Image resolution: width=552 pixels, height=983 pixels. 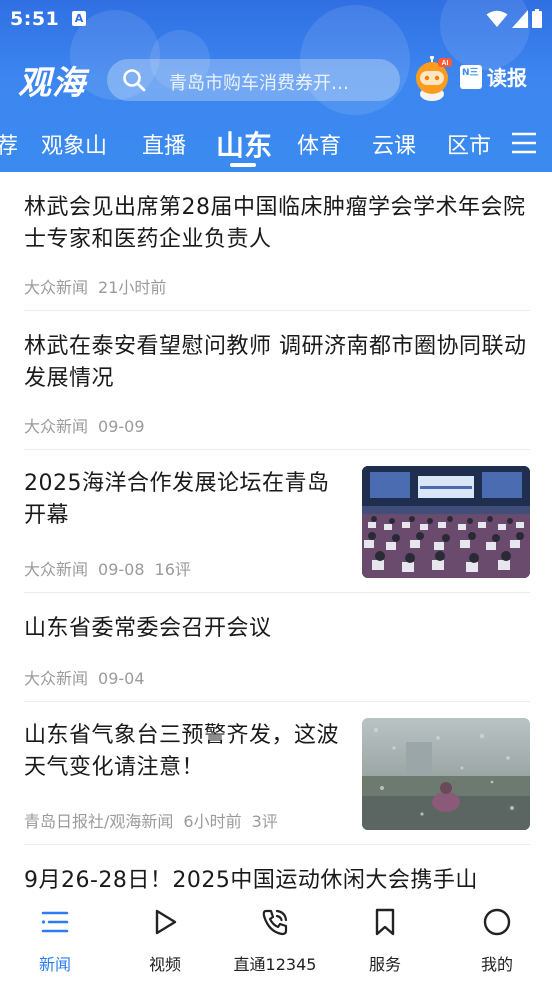 What do you see at coordinates (166, 922) in the screenshot?
I see `play-icon` at bounding box center [166, 922].